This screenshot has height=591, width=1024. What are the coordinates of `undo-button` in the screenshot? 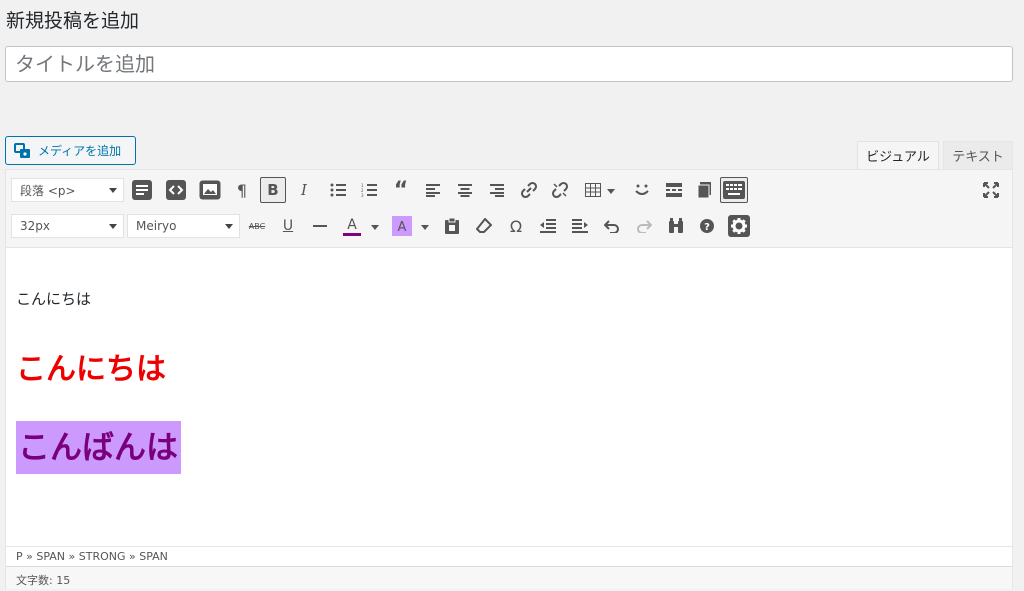 It's located at (612, 226).